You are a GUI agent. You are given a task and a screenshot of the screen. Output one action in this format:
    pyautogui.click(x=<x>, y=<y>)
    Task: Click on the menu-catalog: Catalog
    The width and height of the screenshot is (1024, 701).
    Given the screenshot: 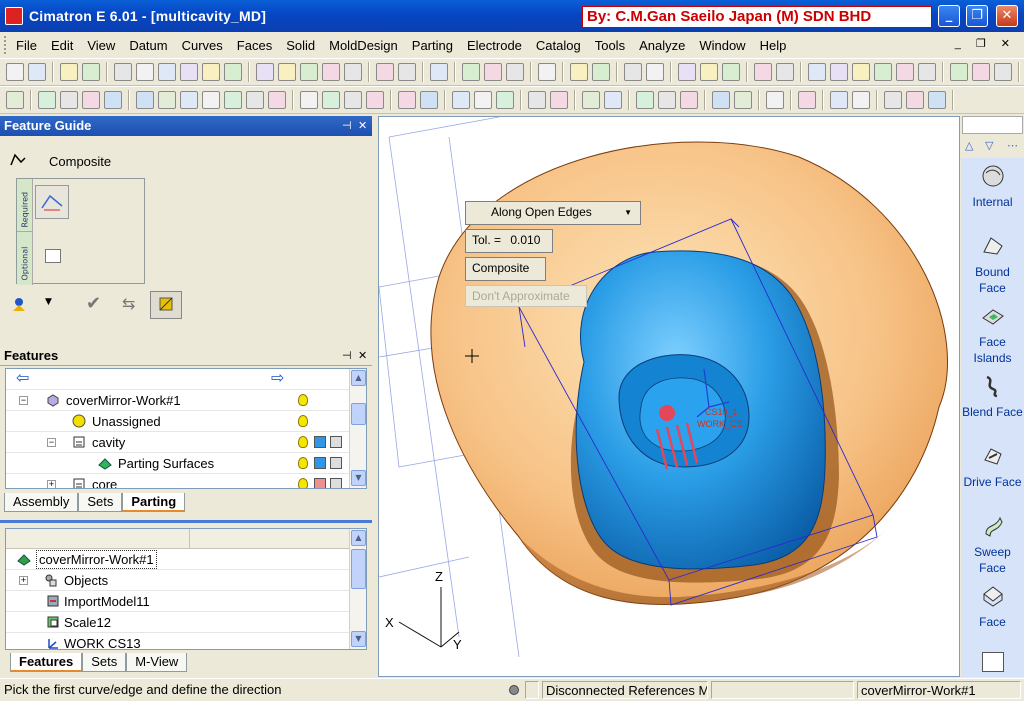 What is the action you would take?
    pyautogui.click(x=557, y=45)
    